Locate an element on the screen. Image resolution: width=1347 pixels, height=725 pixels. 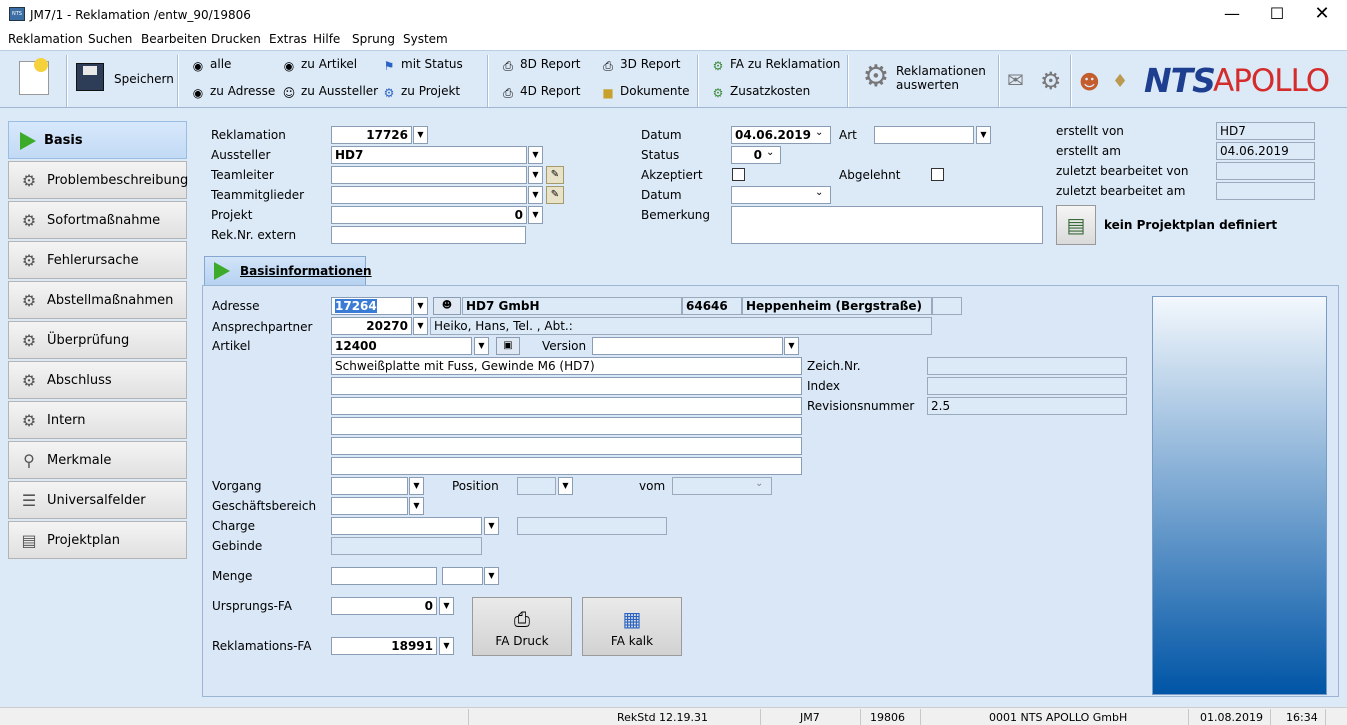
tab-basisinformationen: Basisinformationen is located at coordinates (288, 270).